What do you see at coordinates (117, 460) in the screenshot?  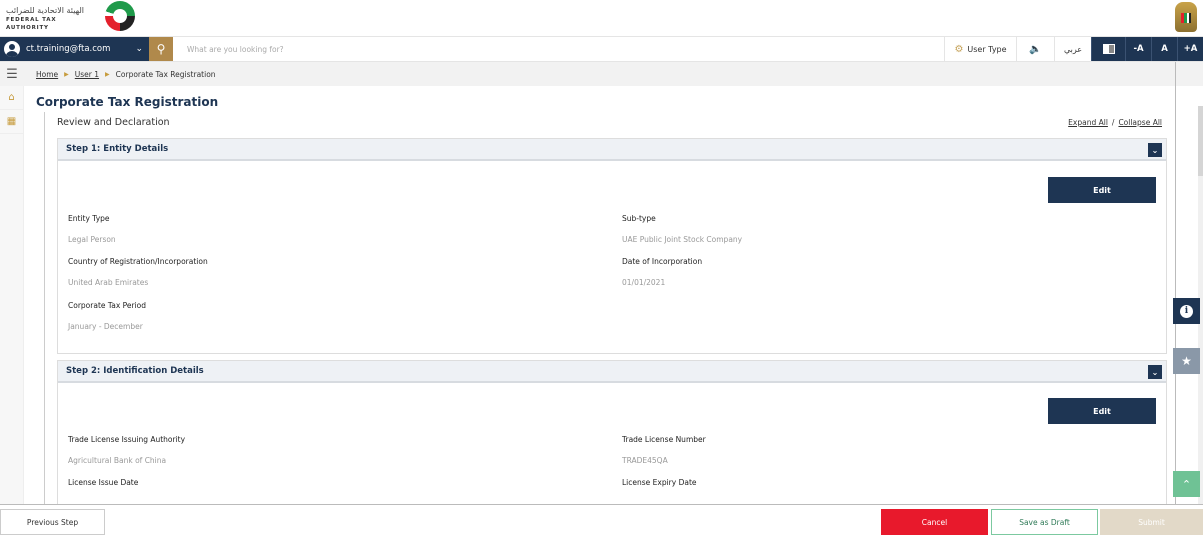 I see `field-value: Agricultural Bank of China` at bounding box center [117, 460].